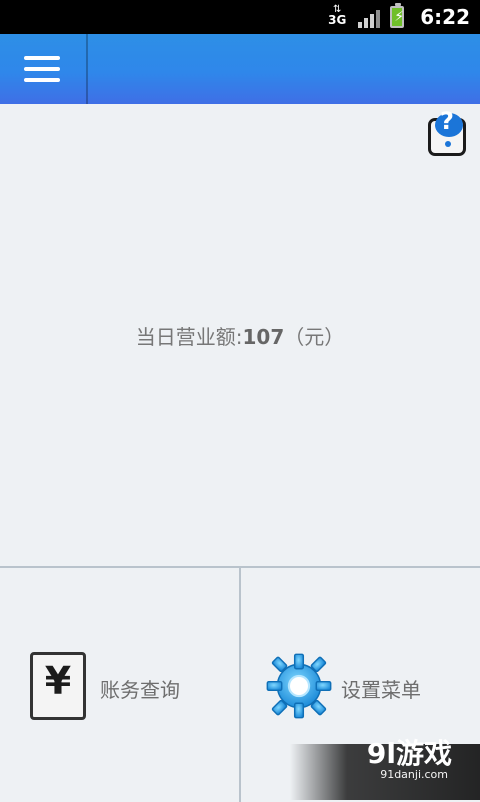 Image resolution: width=480 pixels, height=802 pixels. Describe the element at coordinates (58, 686) in the screenshot. I see `receipt-yen-icon: ¥` at that location.